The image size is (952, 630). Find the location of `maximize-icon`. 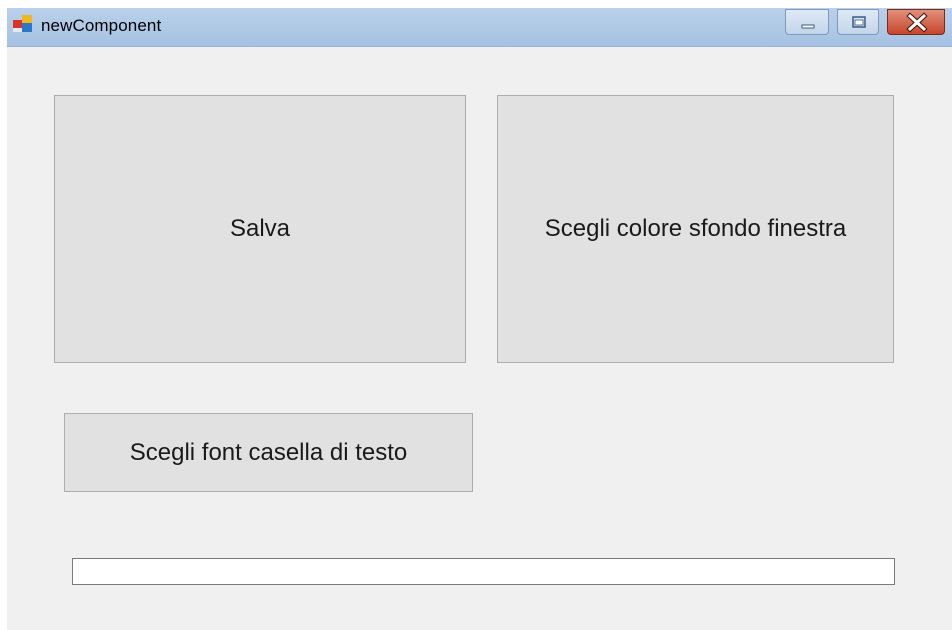

maximize-icon is located at coordinates (859, 22).